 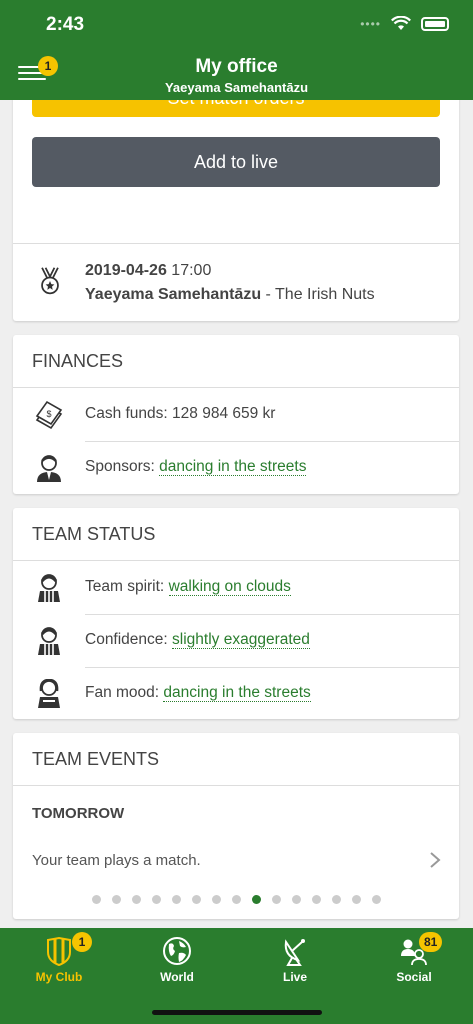 I want to click on confidence-text: Confidence: slightly exaggerated, so click(x=197, y=640).